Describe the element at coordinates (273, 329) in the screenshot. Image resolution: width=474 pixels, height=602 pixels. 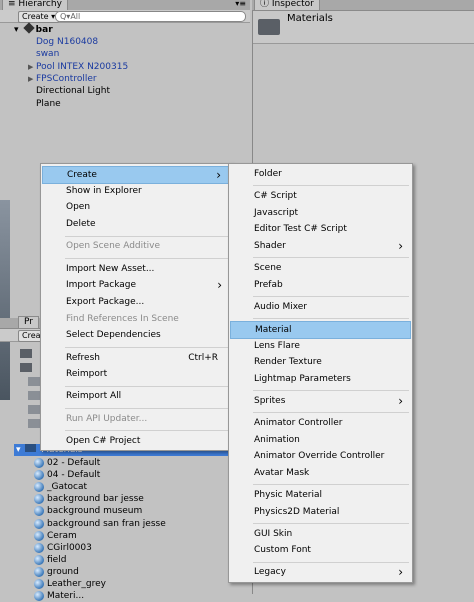
I see `menu-item-label: Material` at that location.